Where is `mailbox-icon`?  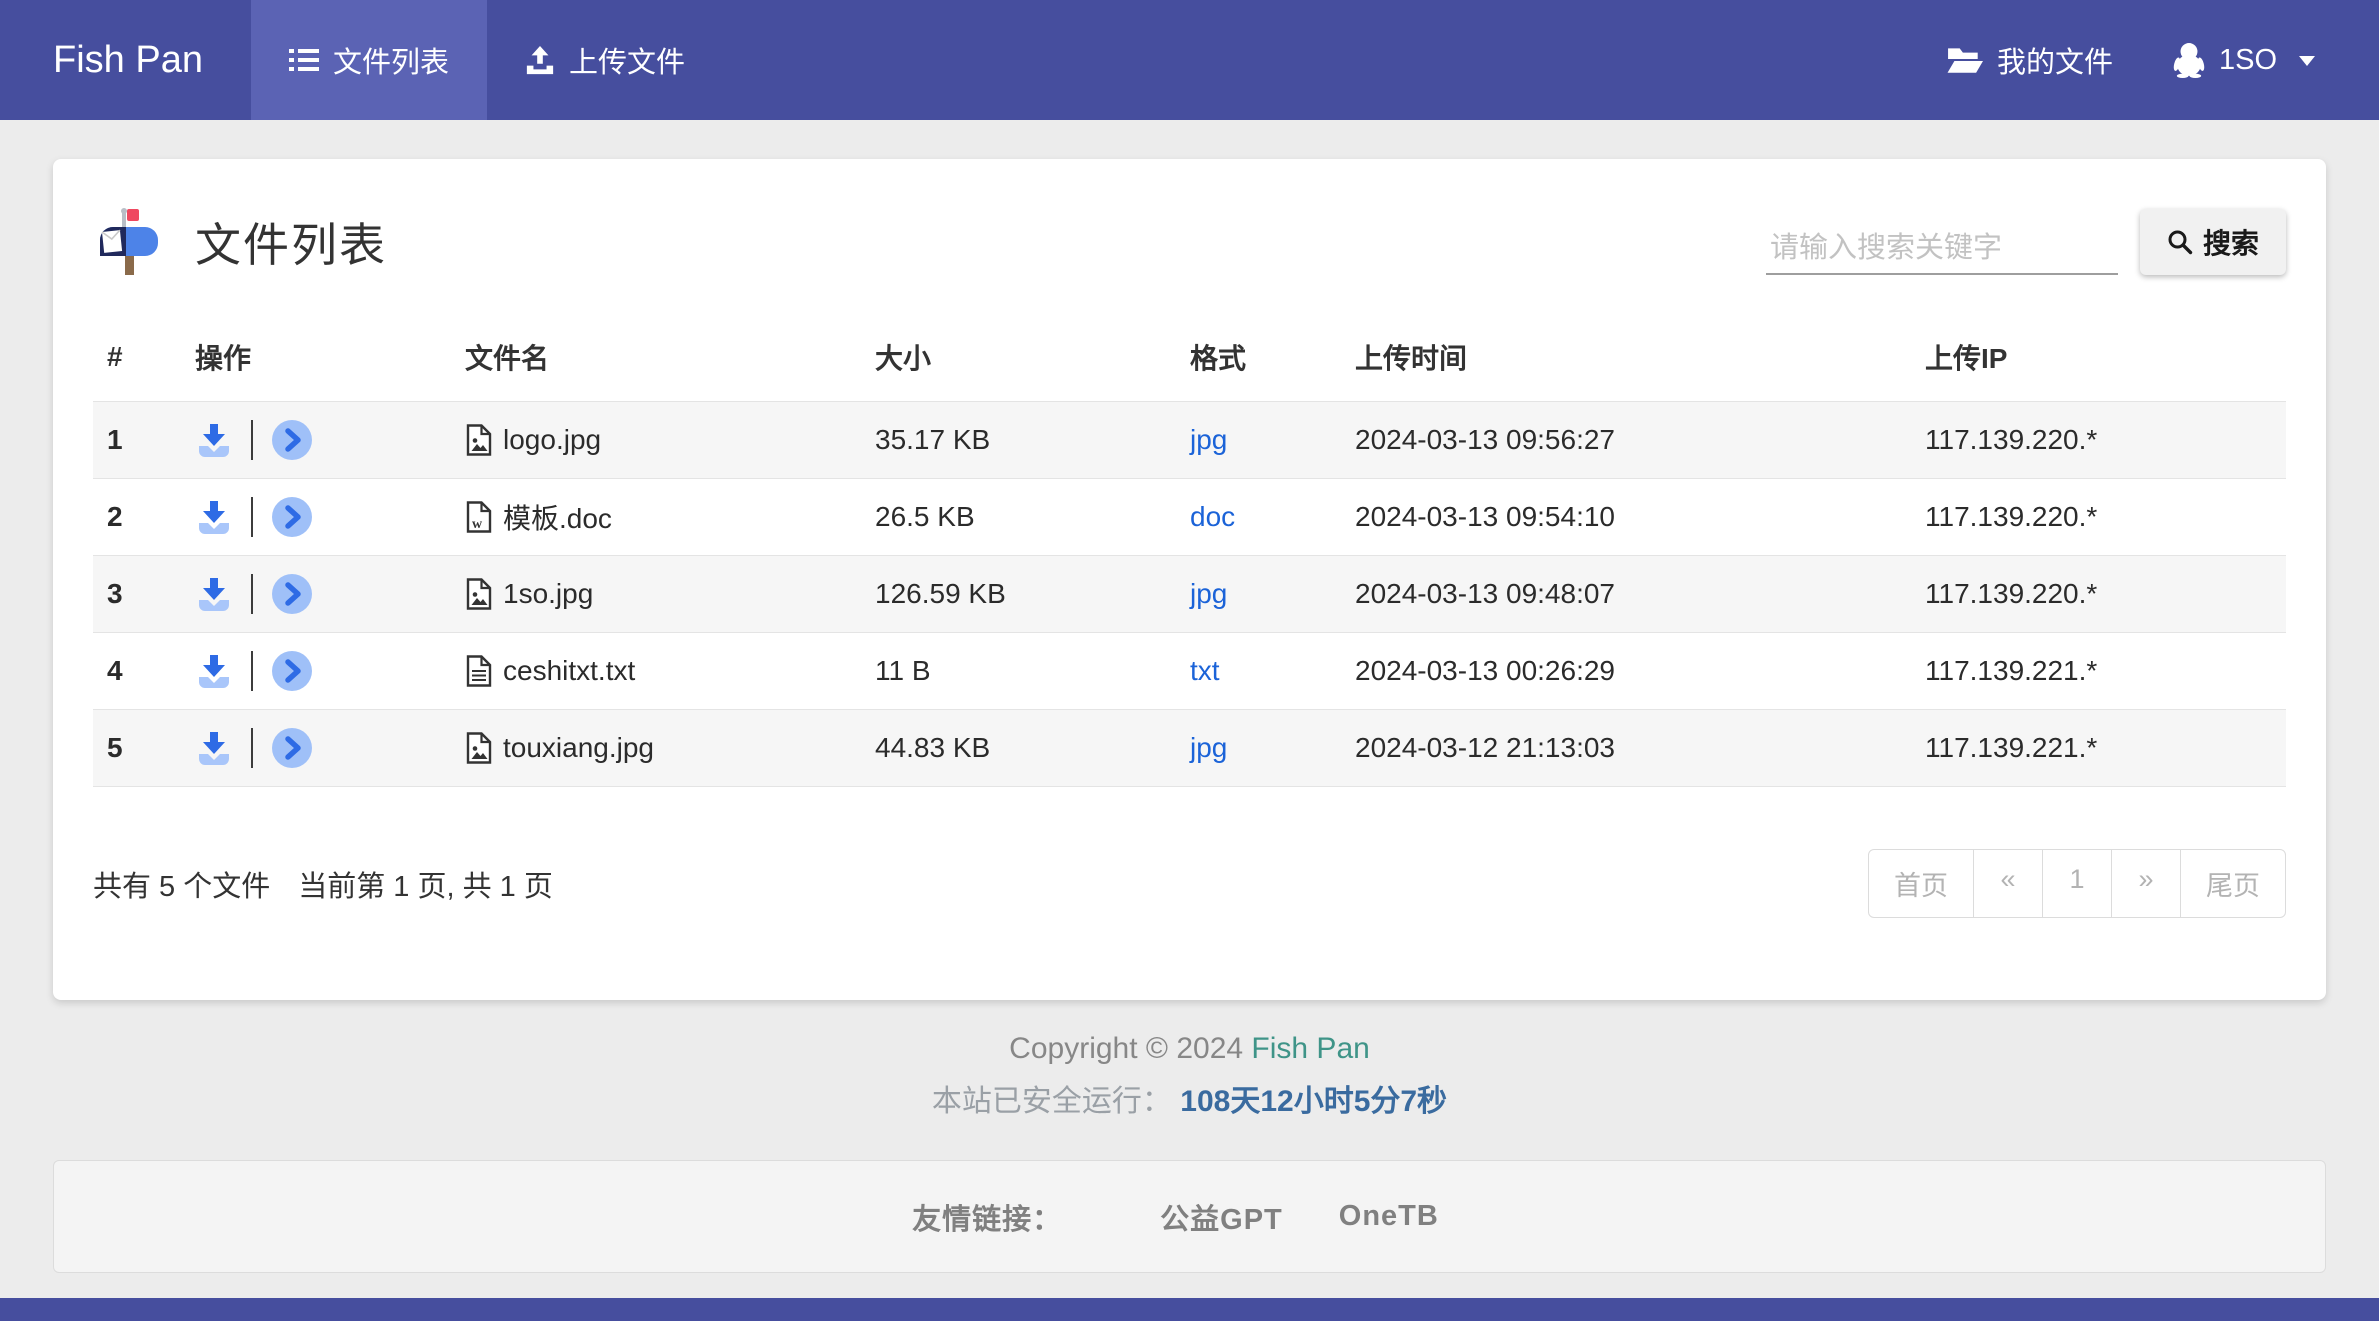 mailbox-icon is located at coordinates (129, 242).